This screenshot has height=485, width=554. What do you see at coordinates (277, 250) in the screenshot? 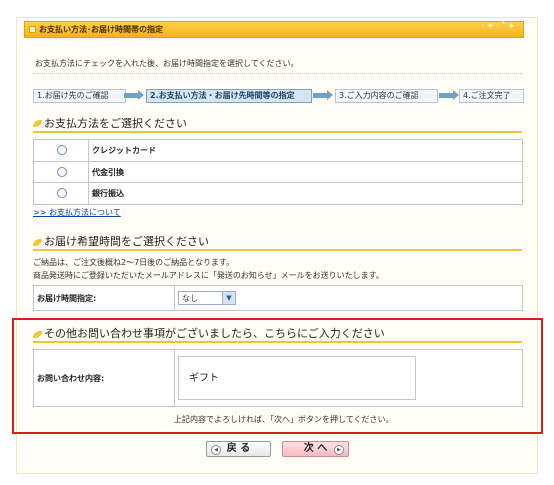
I see `delivery-title-underline` at bounding box center [277, 250].